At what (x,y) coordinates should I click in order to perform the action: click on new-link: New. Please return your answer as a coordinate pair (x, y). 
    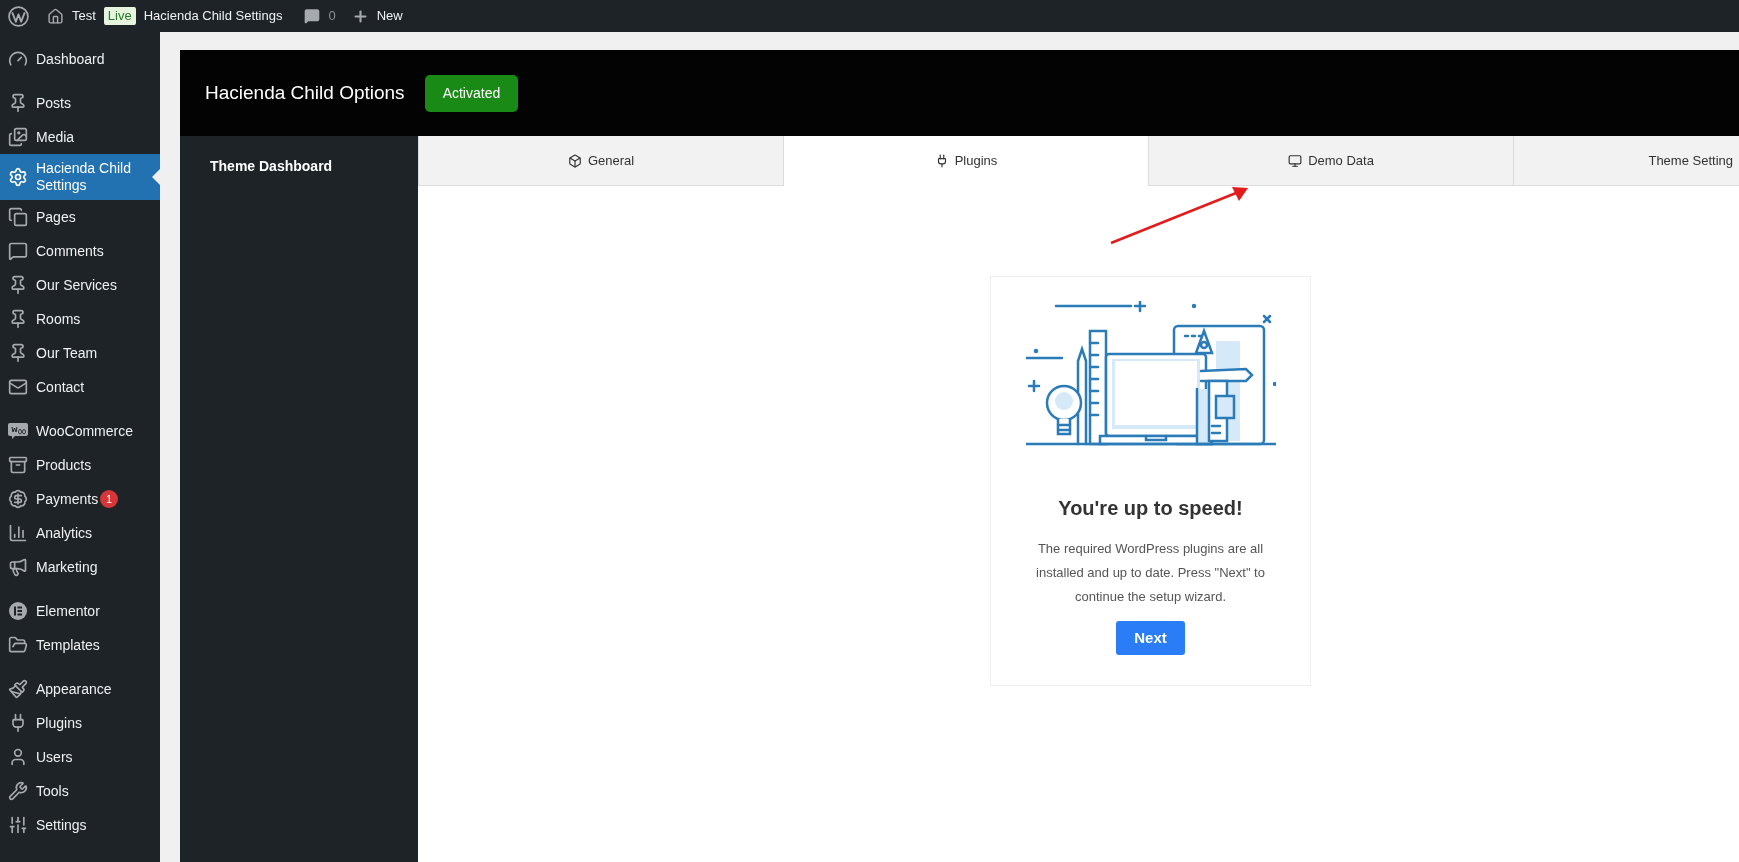
    Looking at the image, I should click on (389, 16).